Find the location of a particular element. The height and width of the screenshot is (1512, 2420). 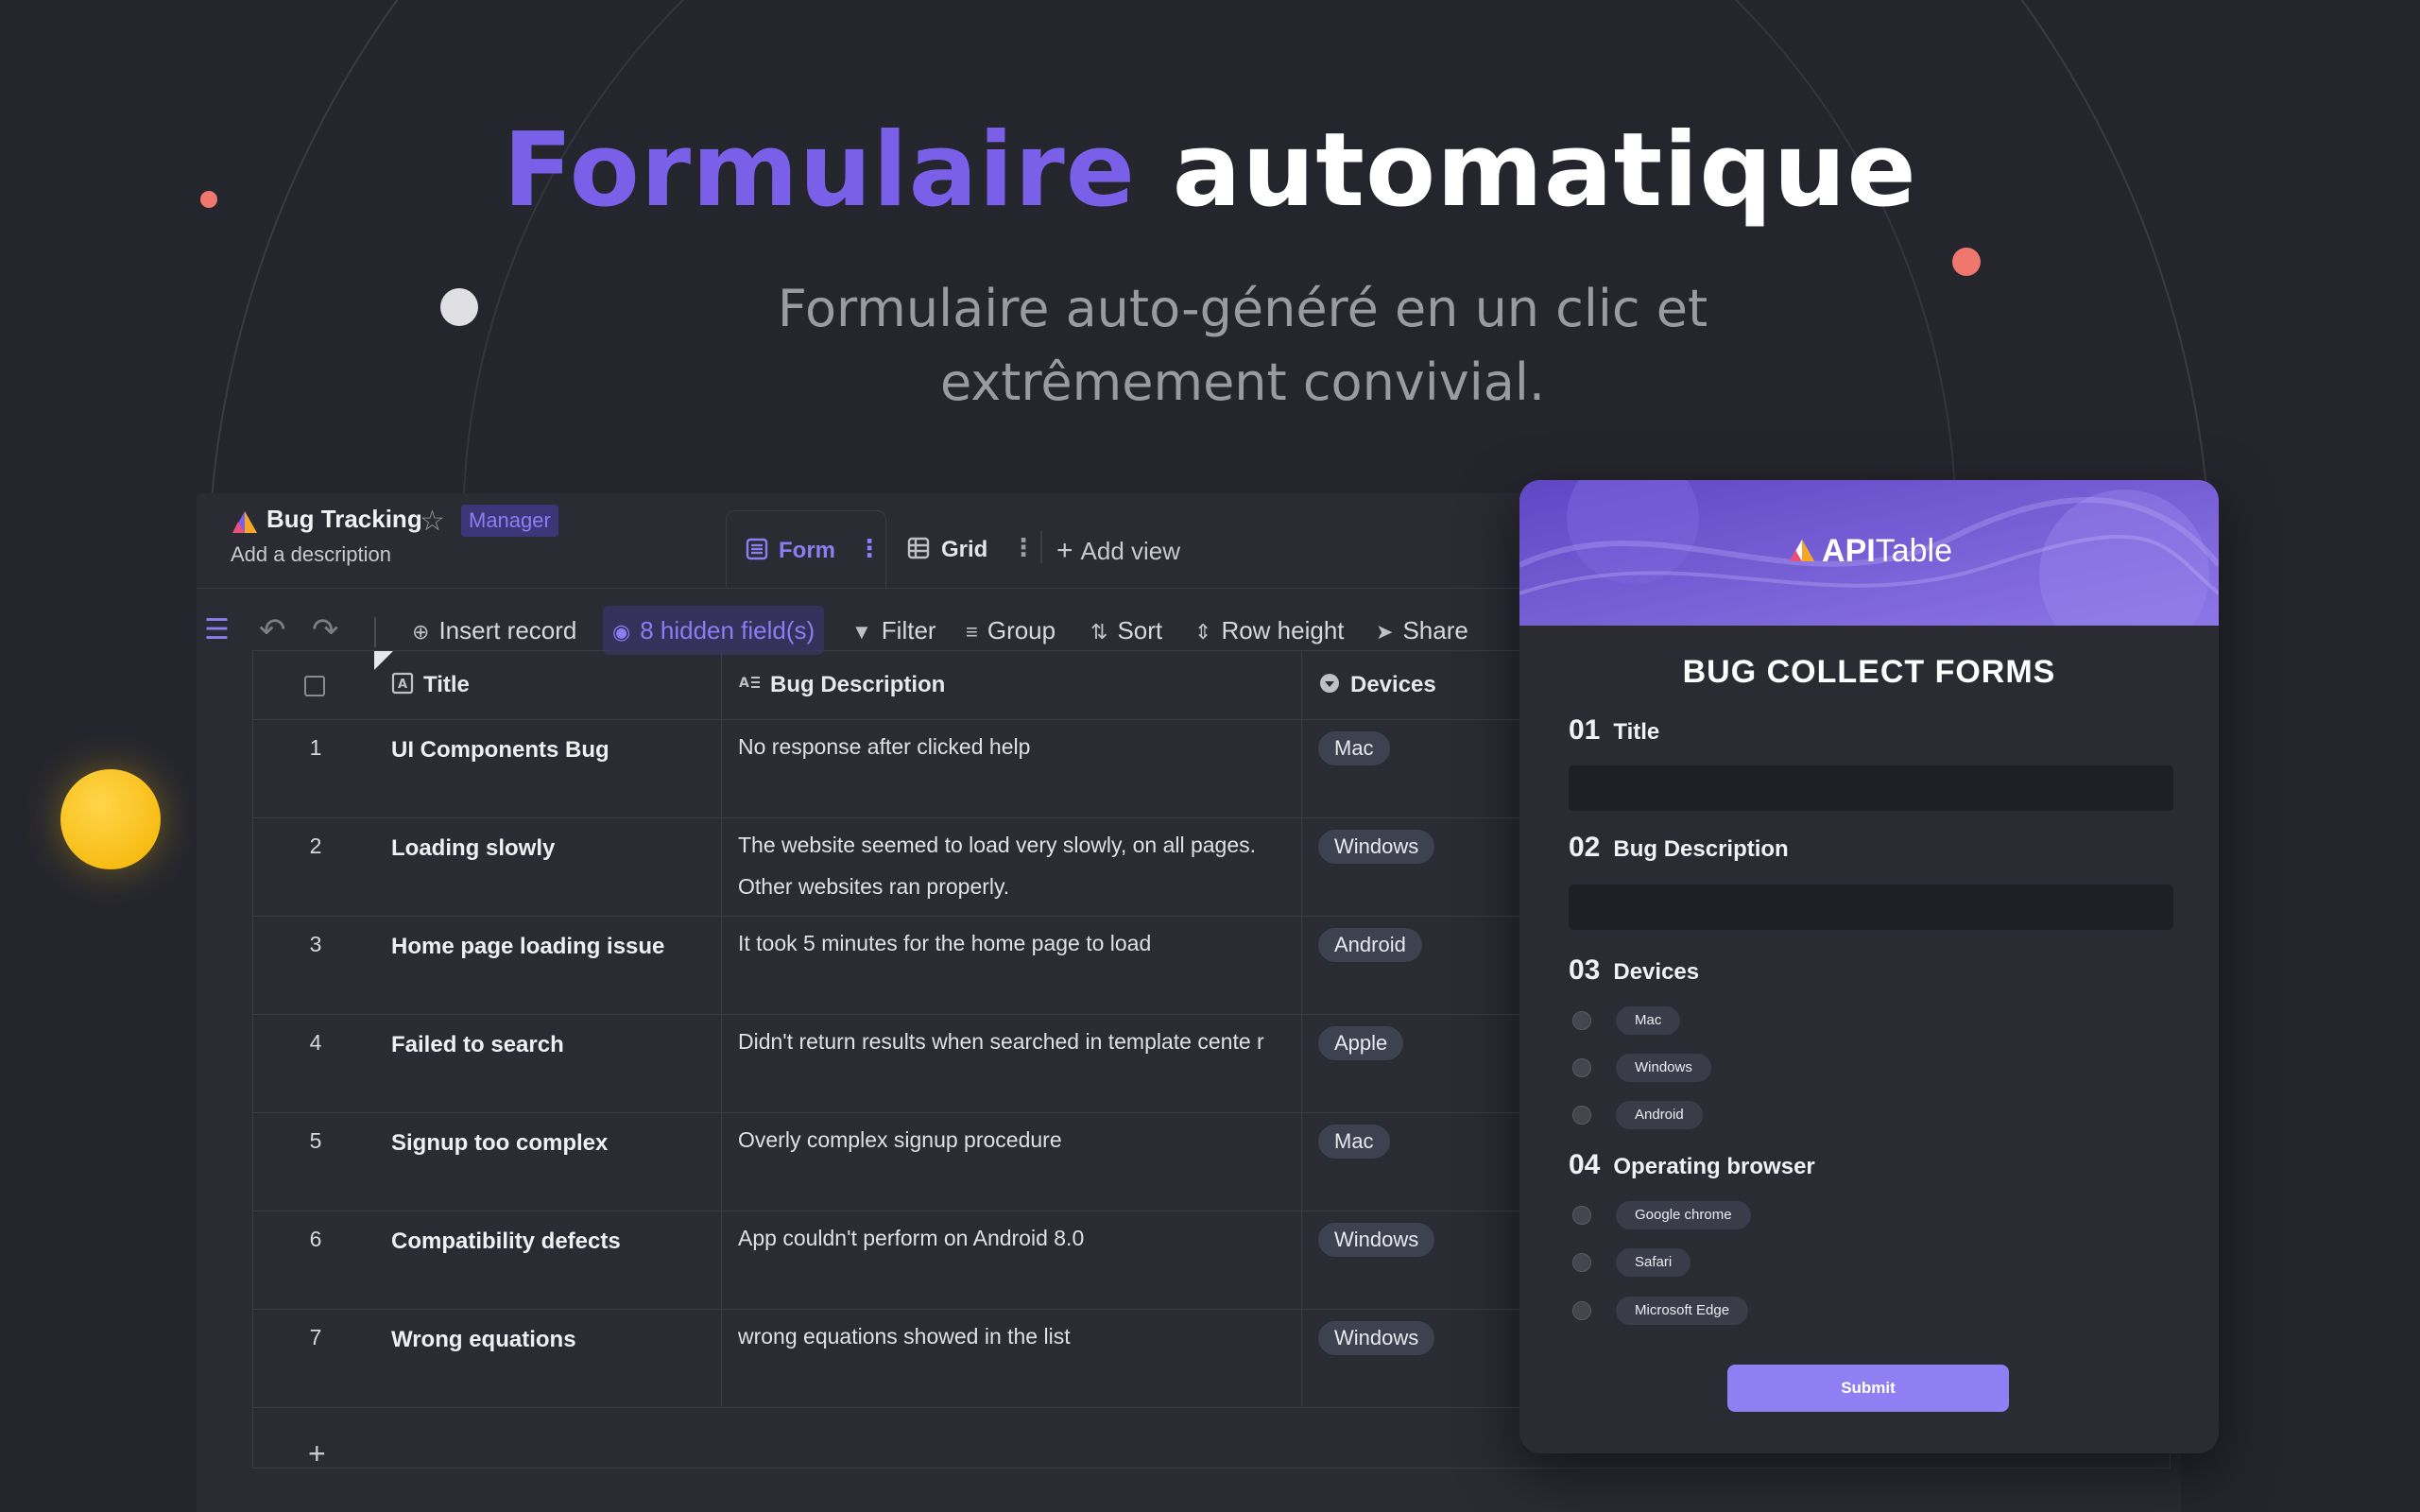

app-logo-icon is located at coordinates (245, 522).